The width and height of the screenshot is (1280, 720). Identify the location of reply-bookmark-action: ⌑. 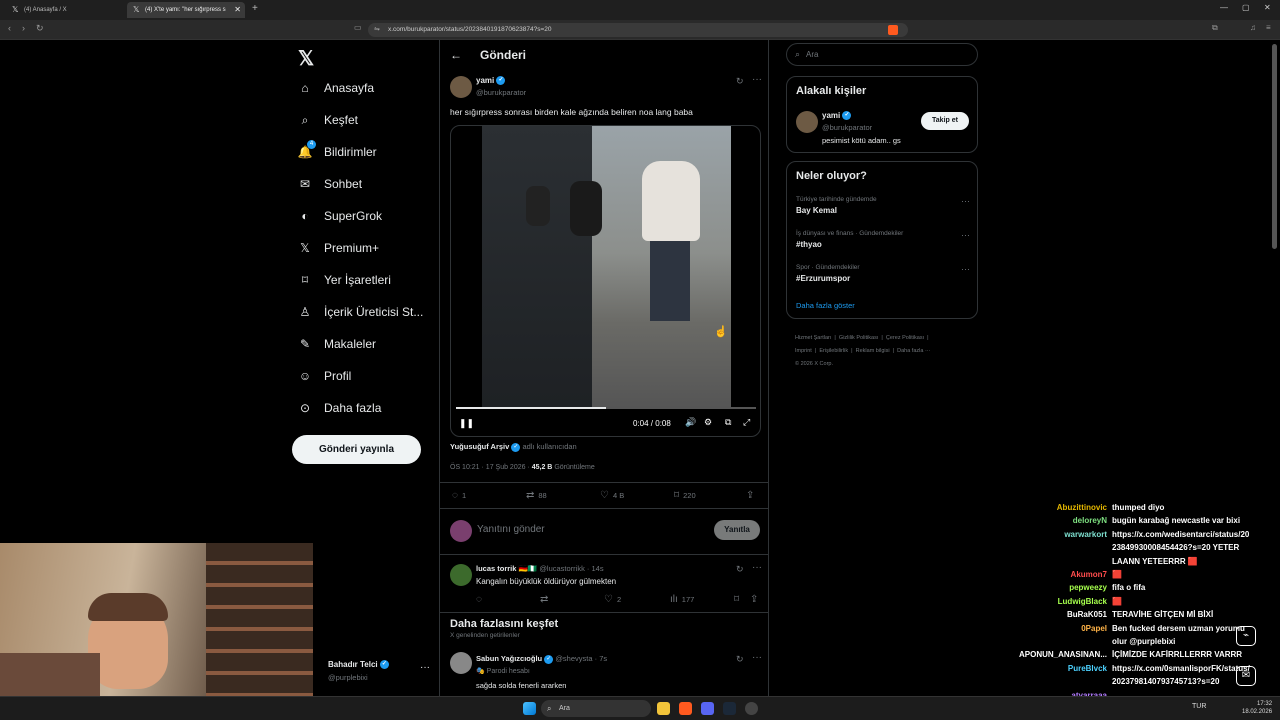
(738, 599).